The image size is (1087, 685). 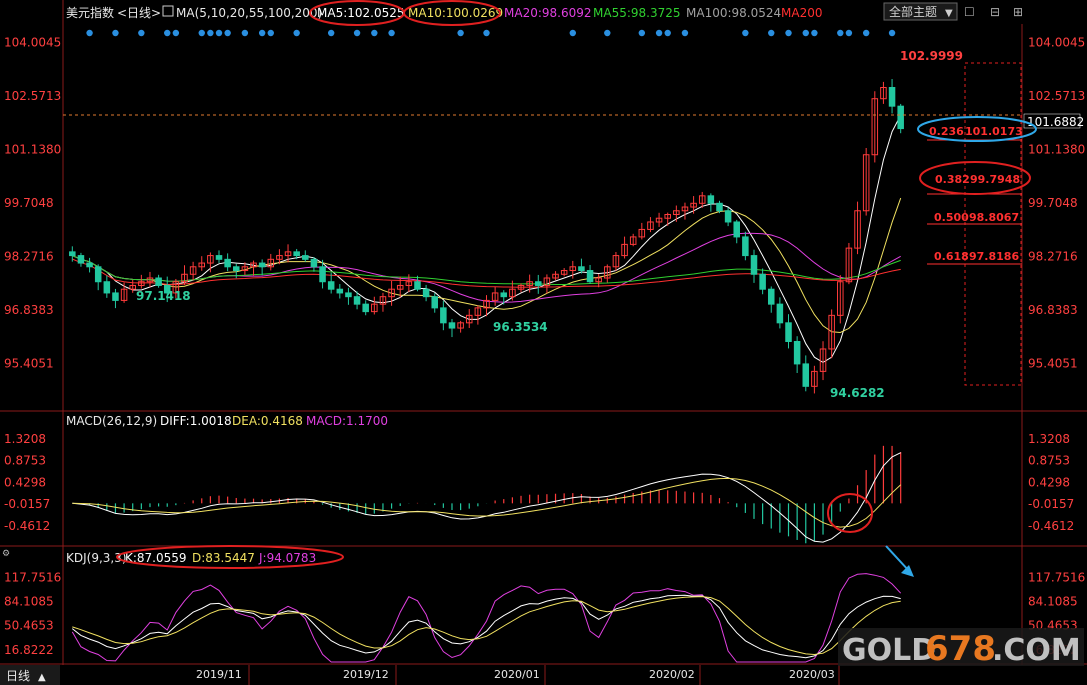 I want to click on ma5-value: MA5:102.0525, so click(x=361, y=13).